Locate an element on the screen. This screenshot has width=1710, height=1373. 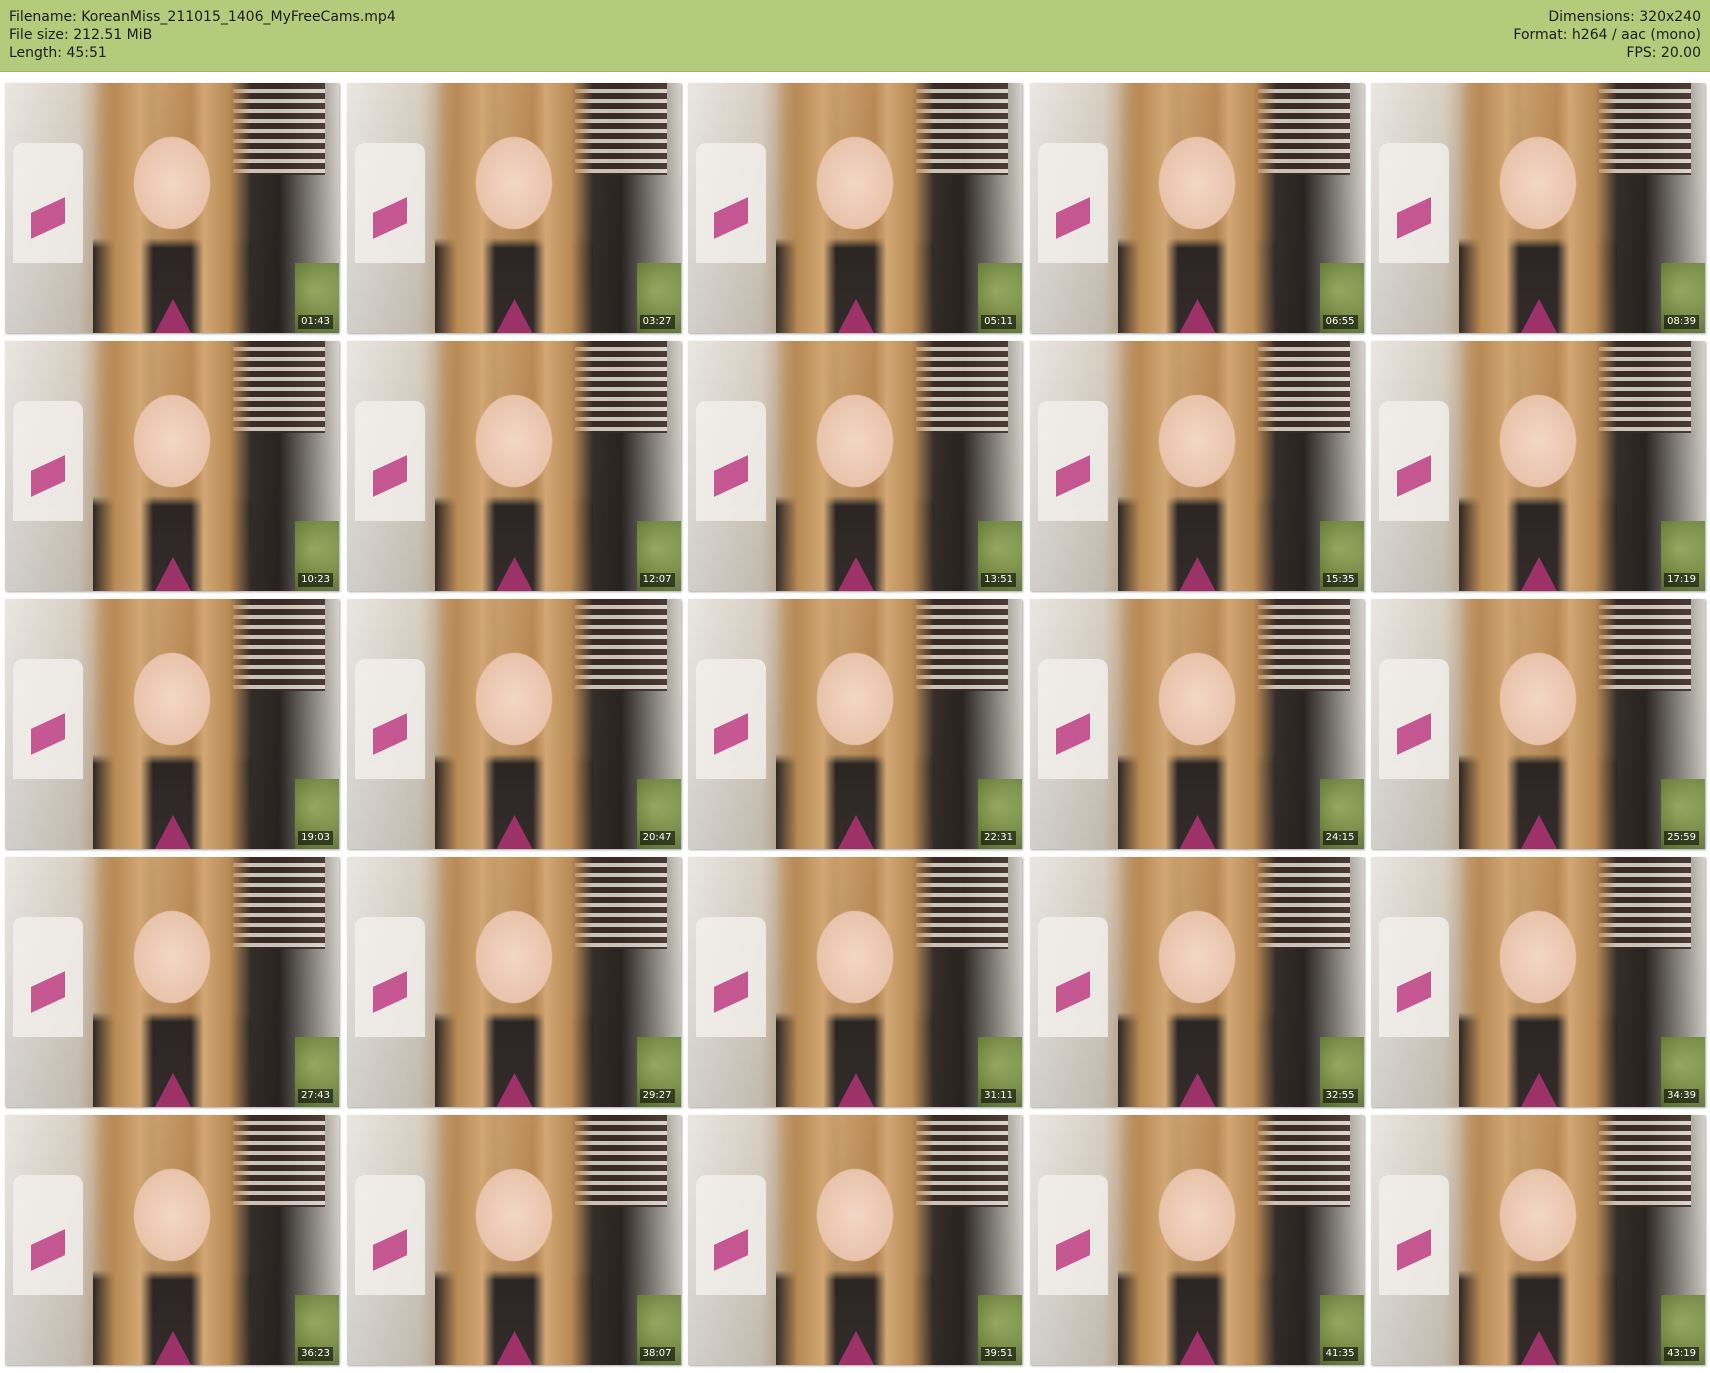
frame-timestamp: 29:27 is located at coordinates (657, 1096).